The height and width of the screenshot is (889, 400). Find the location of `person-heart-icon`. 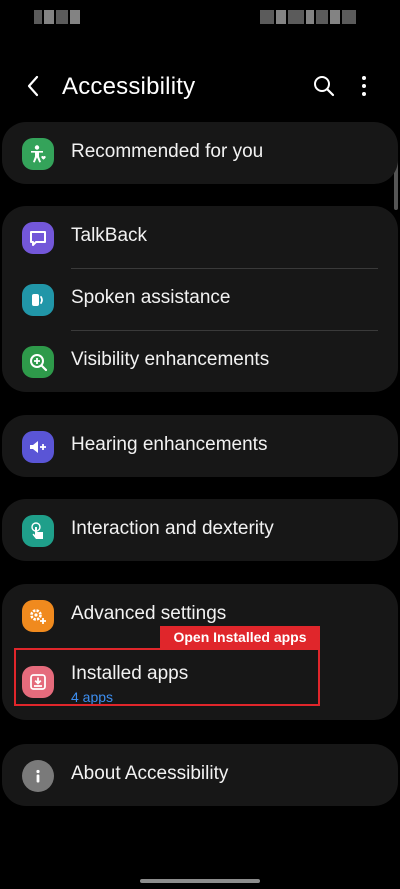

person-heart-icon is located at coordinates (38, 154).